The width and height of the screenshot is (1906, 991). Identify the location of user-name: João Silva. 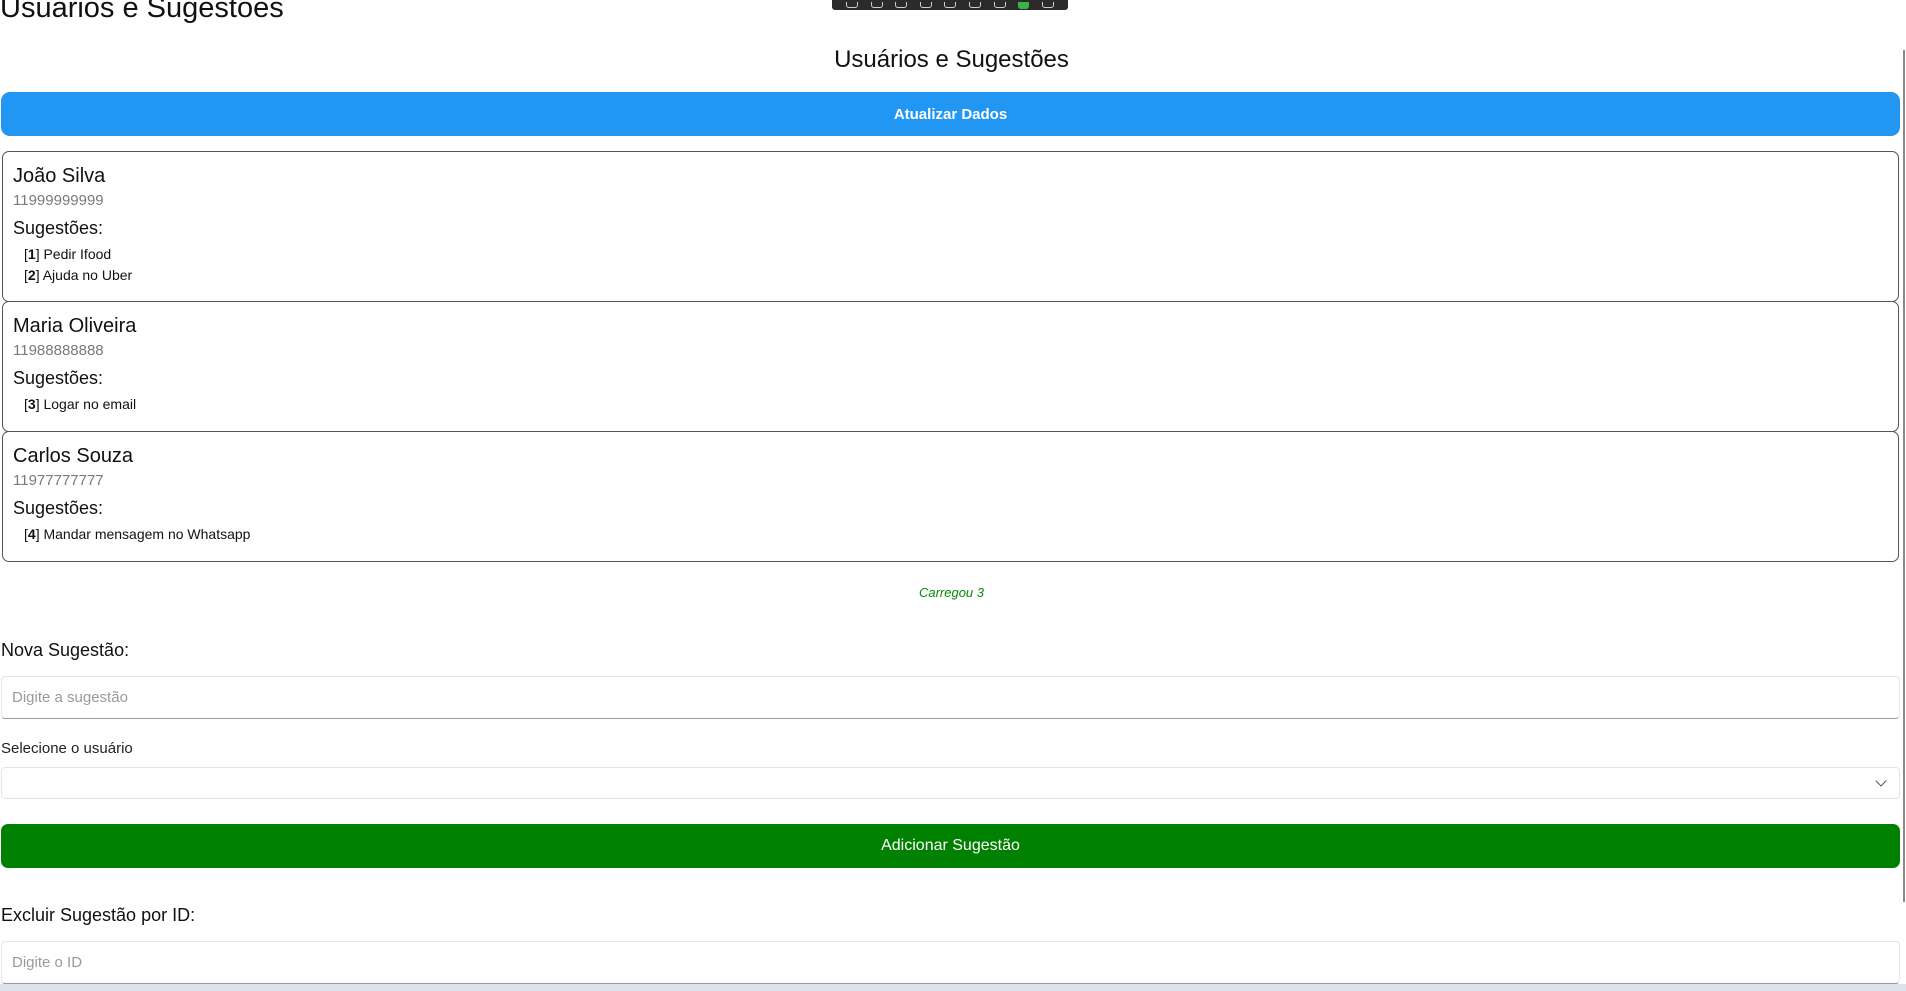
(59, 176).